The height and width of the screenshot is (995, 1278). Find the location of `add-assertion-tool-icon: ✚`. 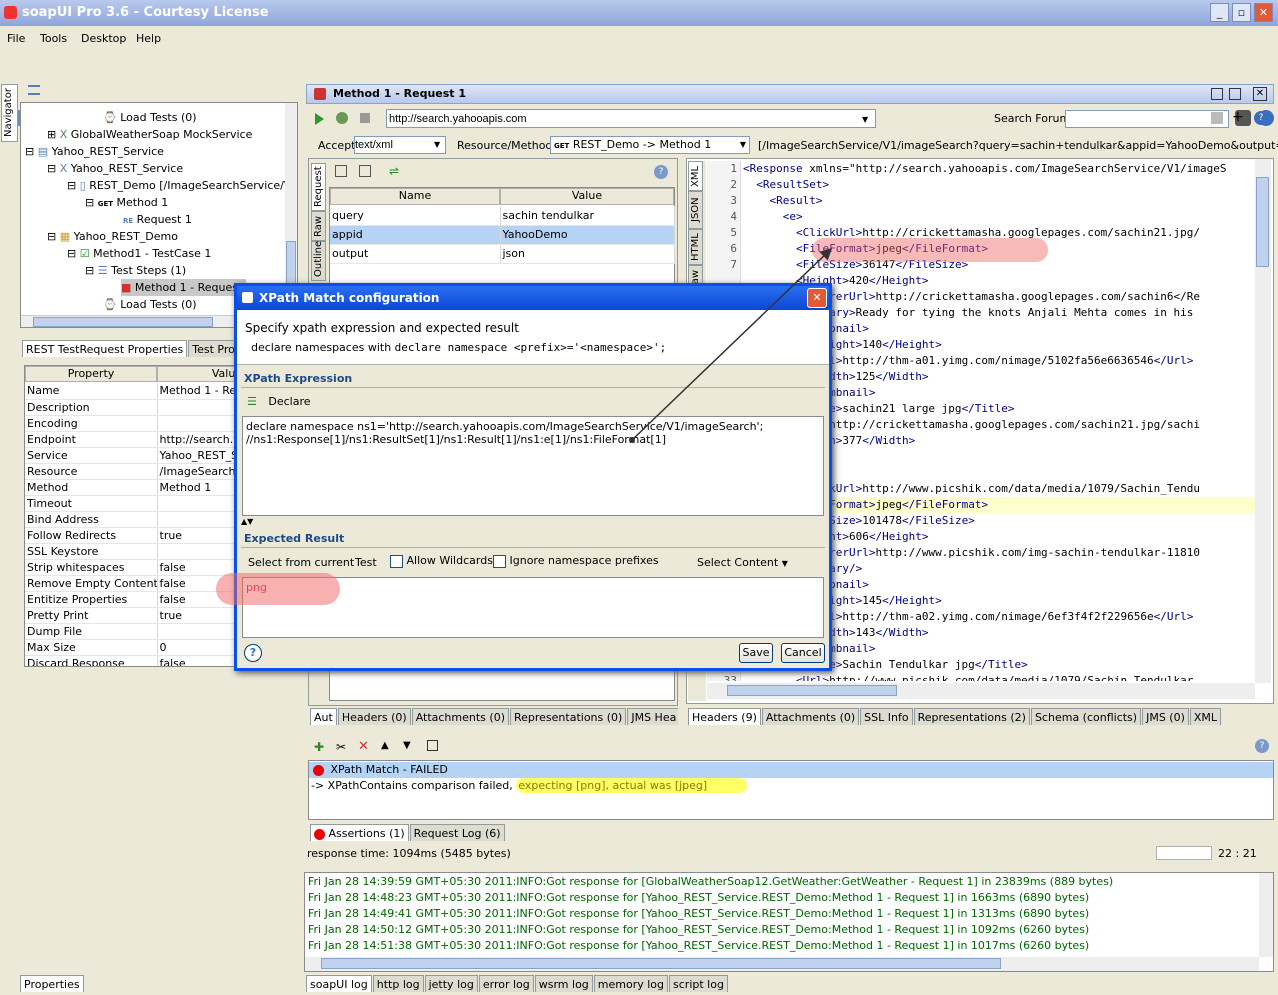

add-assertion-tool-icon: ✚ is located at coordinates (319, 747).